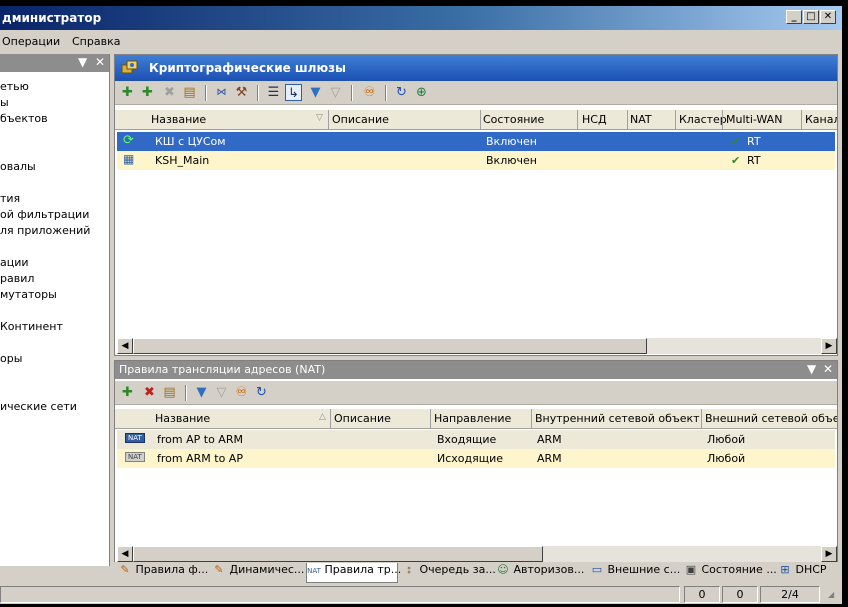 Image resolution: width=848 pixels, height=607 pixels. What do you see at coordinates (31, 41) in the screenshot?
I see `menu-operations: Операции` at bounding box center [31, 41].